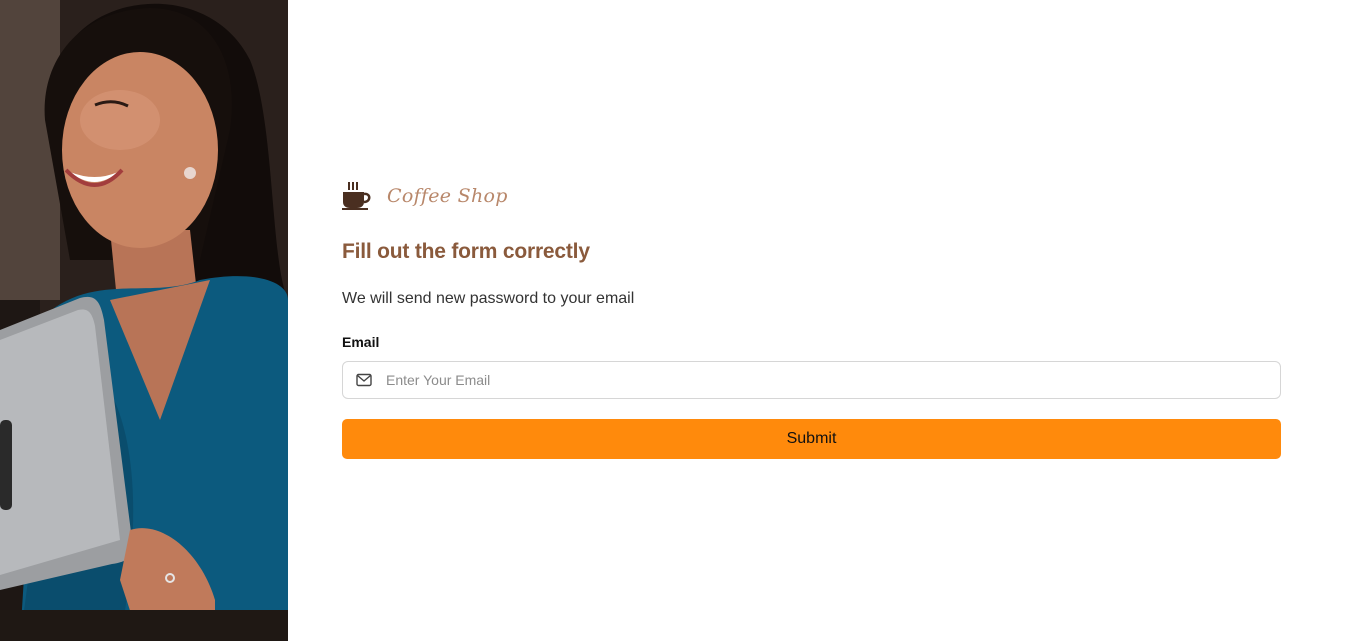 The height and width of the screenshot is (641, 1366). Describe the element at coordinates (466, 251) in the screenshot. I see `page-title: Fill out the form correctly` at that location.